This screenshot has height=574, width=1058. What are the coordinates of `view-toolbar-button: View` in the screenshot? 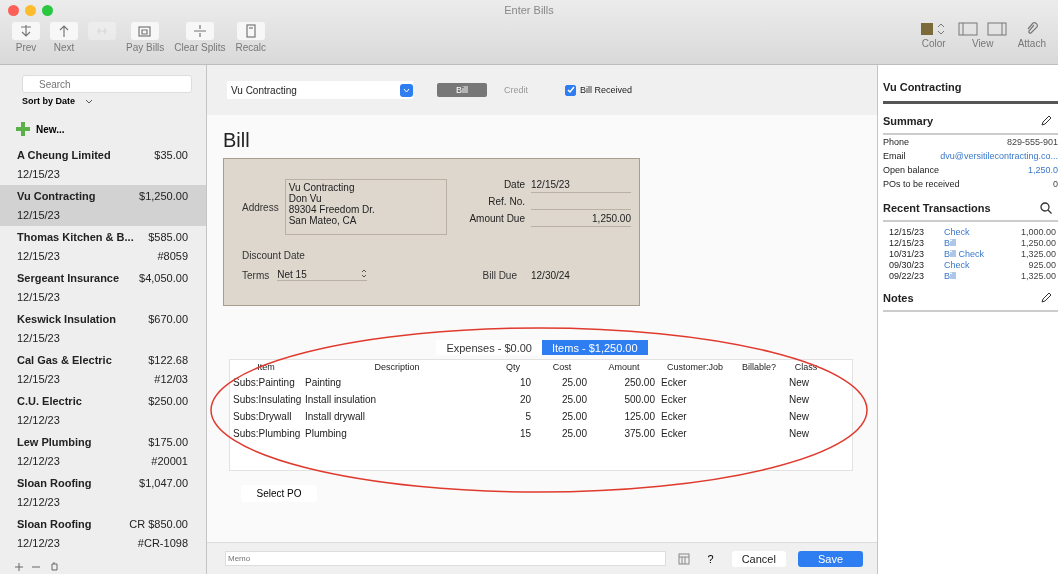 It's located at (982, 35).